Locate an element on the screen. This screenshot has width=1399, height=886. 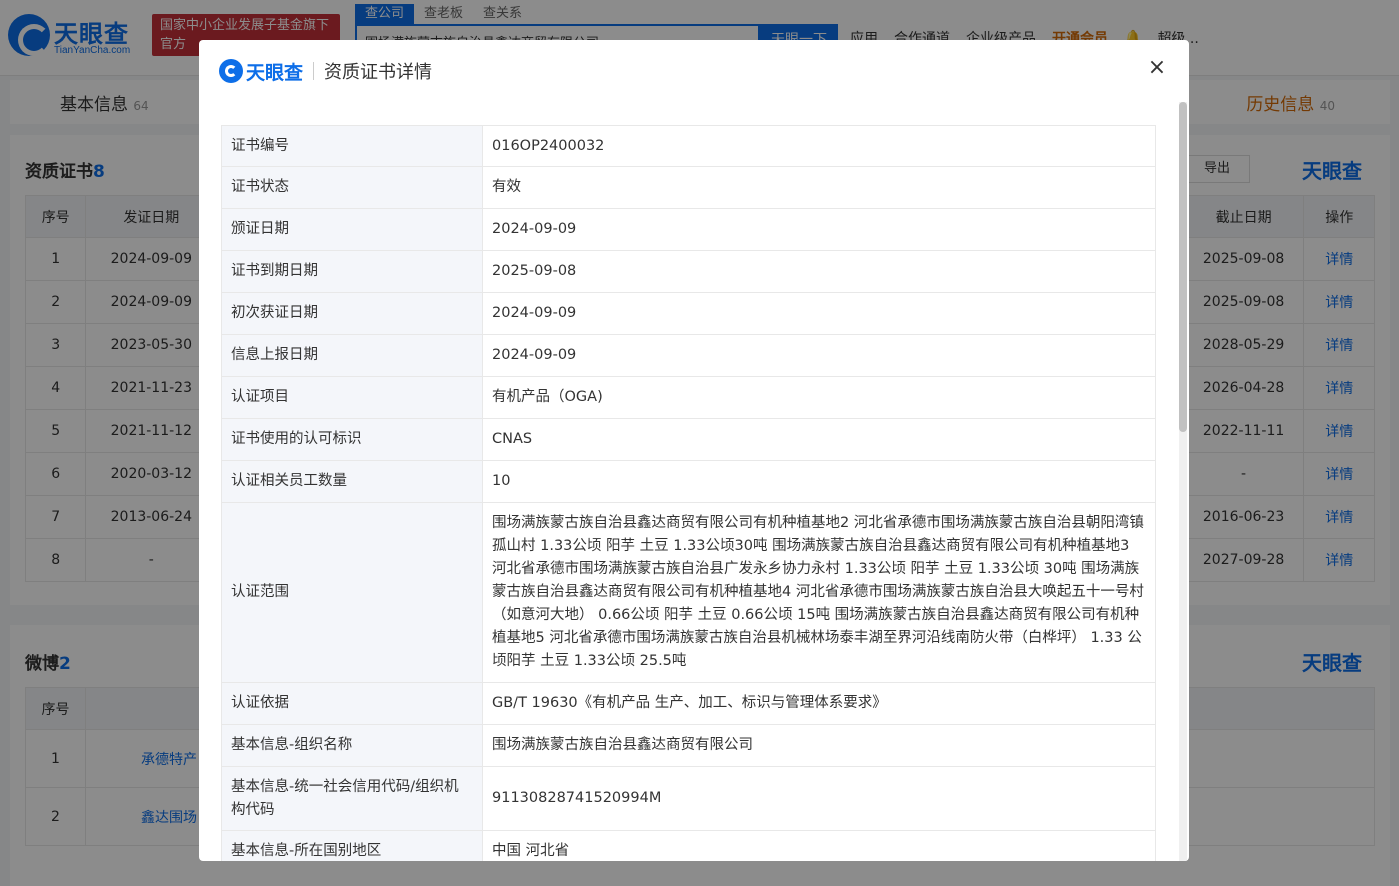
detail-row: 基本信息-组织名称 围场满族蒙古族自治县鑫达商贸有限公司 is located at coordinates (688, 745).